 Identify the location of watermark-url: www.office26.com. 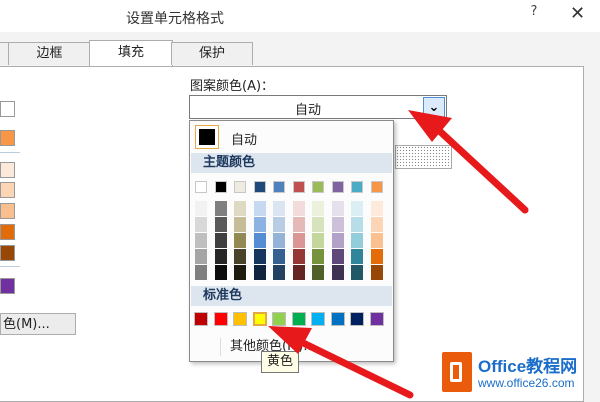
(526, 383).